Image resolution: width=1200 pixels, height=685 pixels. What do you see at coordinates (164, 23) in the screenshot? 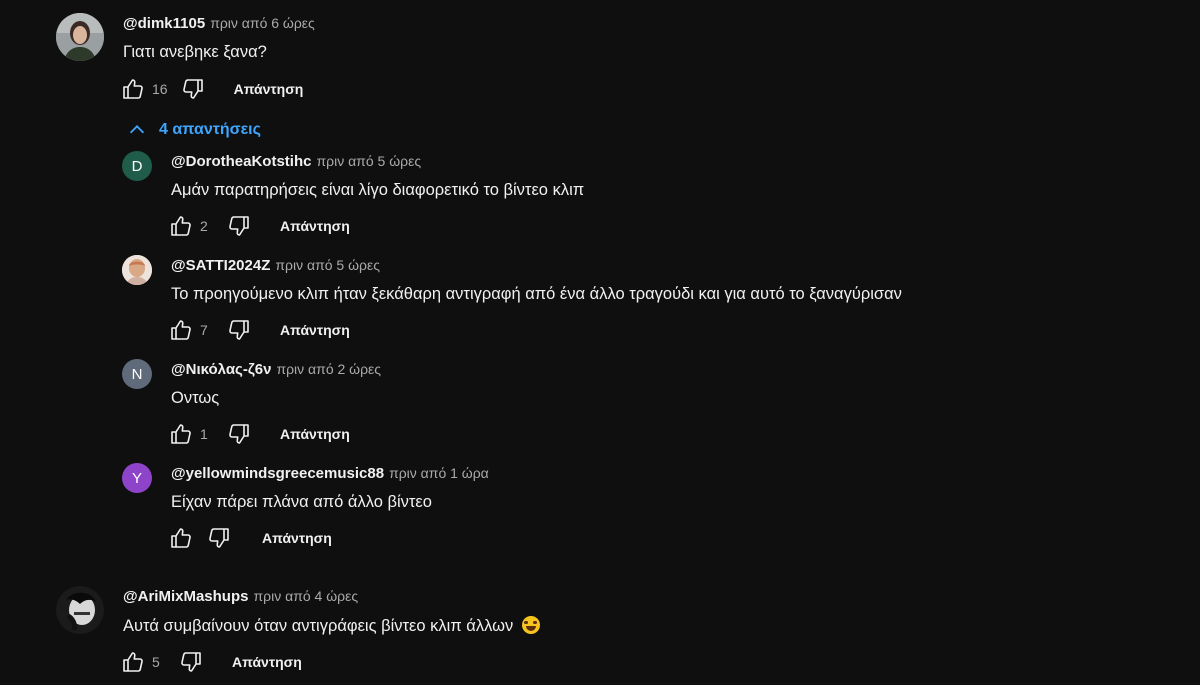
I see `comment-author: @dimk1105` at bounding box center [164, 23].